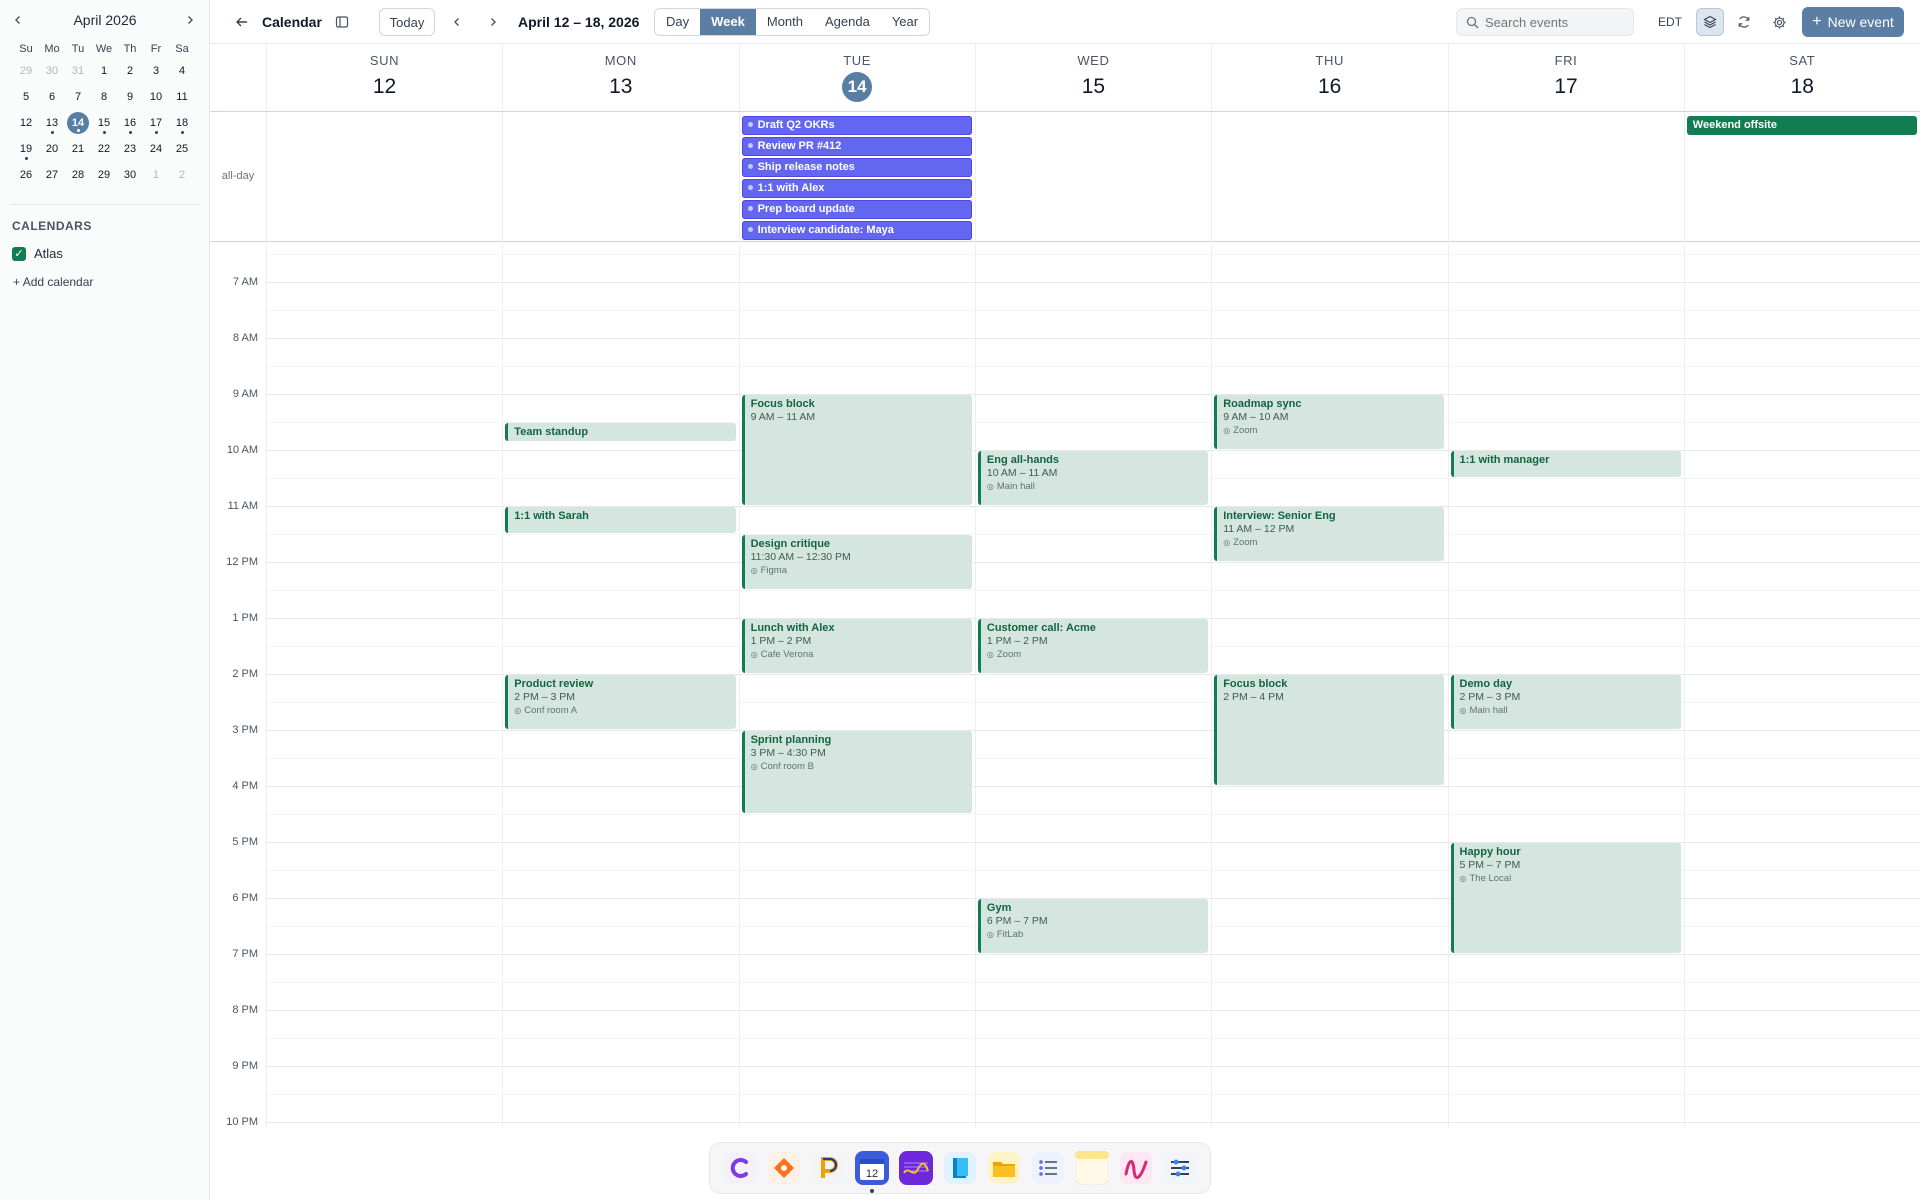 The height and width of the screenshot is (1200, 1920). What do you see at coordinates (384, 78) in the screenshot?
I see `day-header-sun: SUN 12` at bounding box center [384, 78].